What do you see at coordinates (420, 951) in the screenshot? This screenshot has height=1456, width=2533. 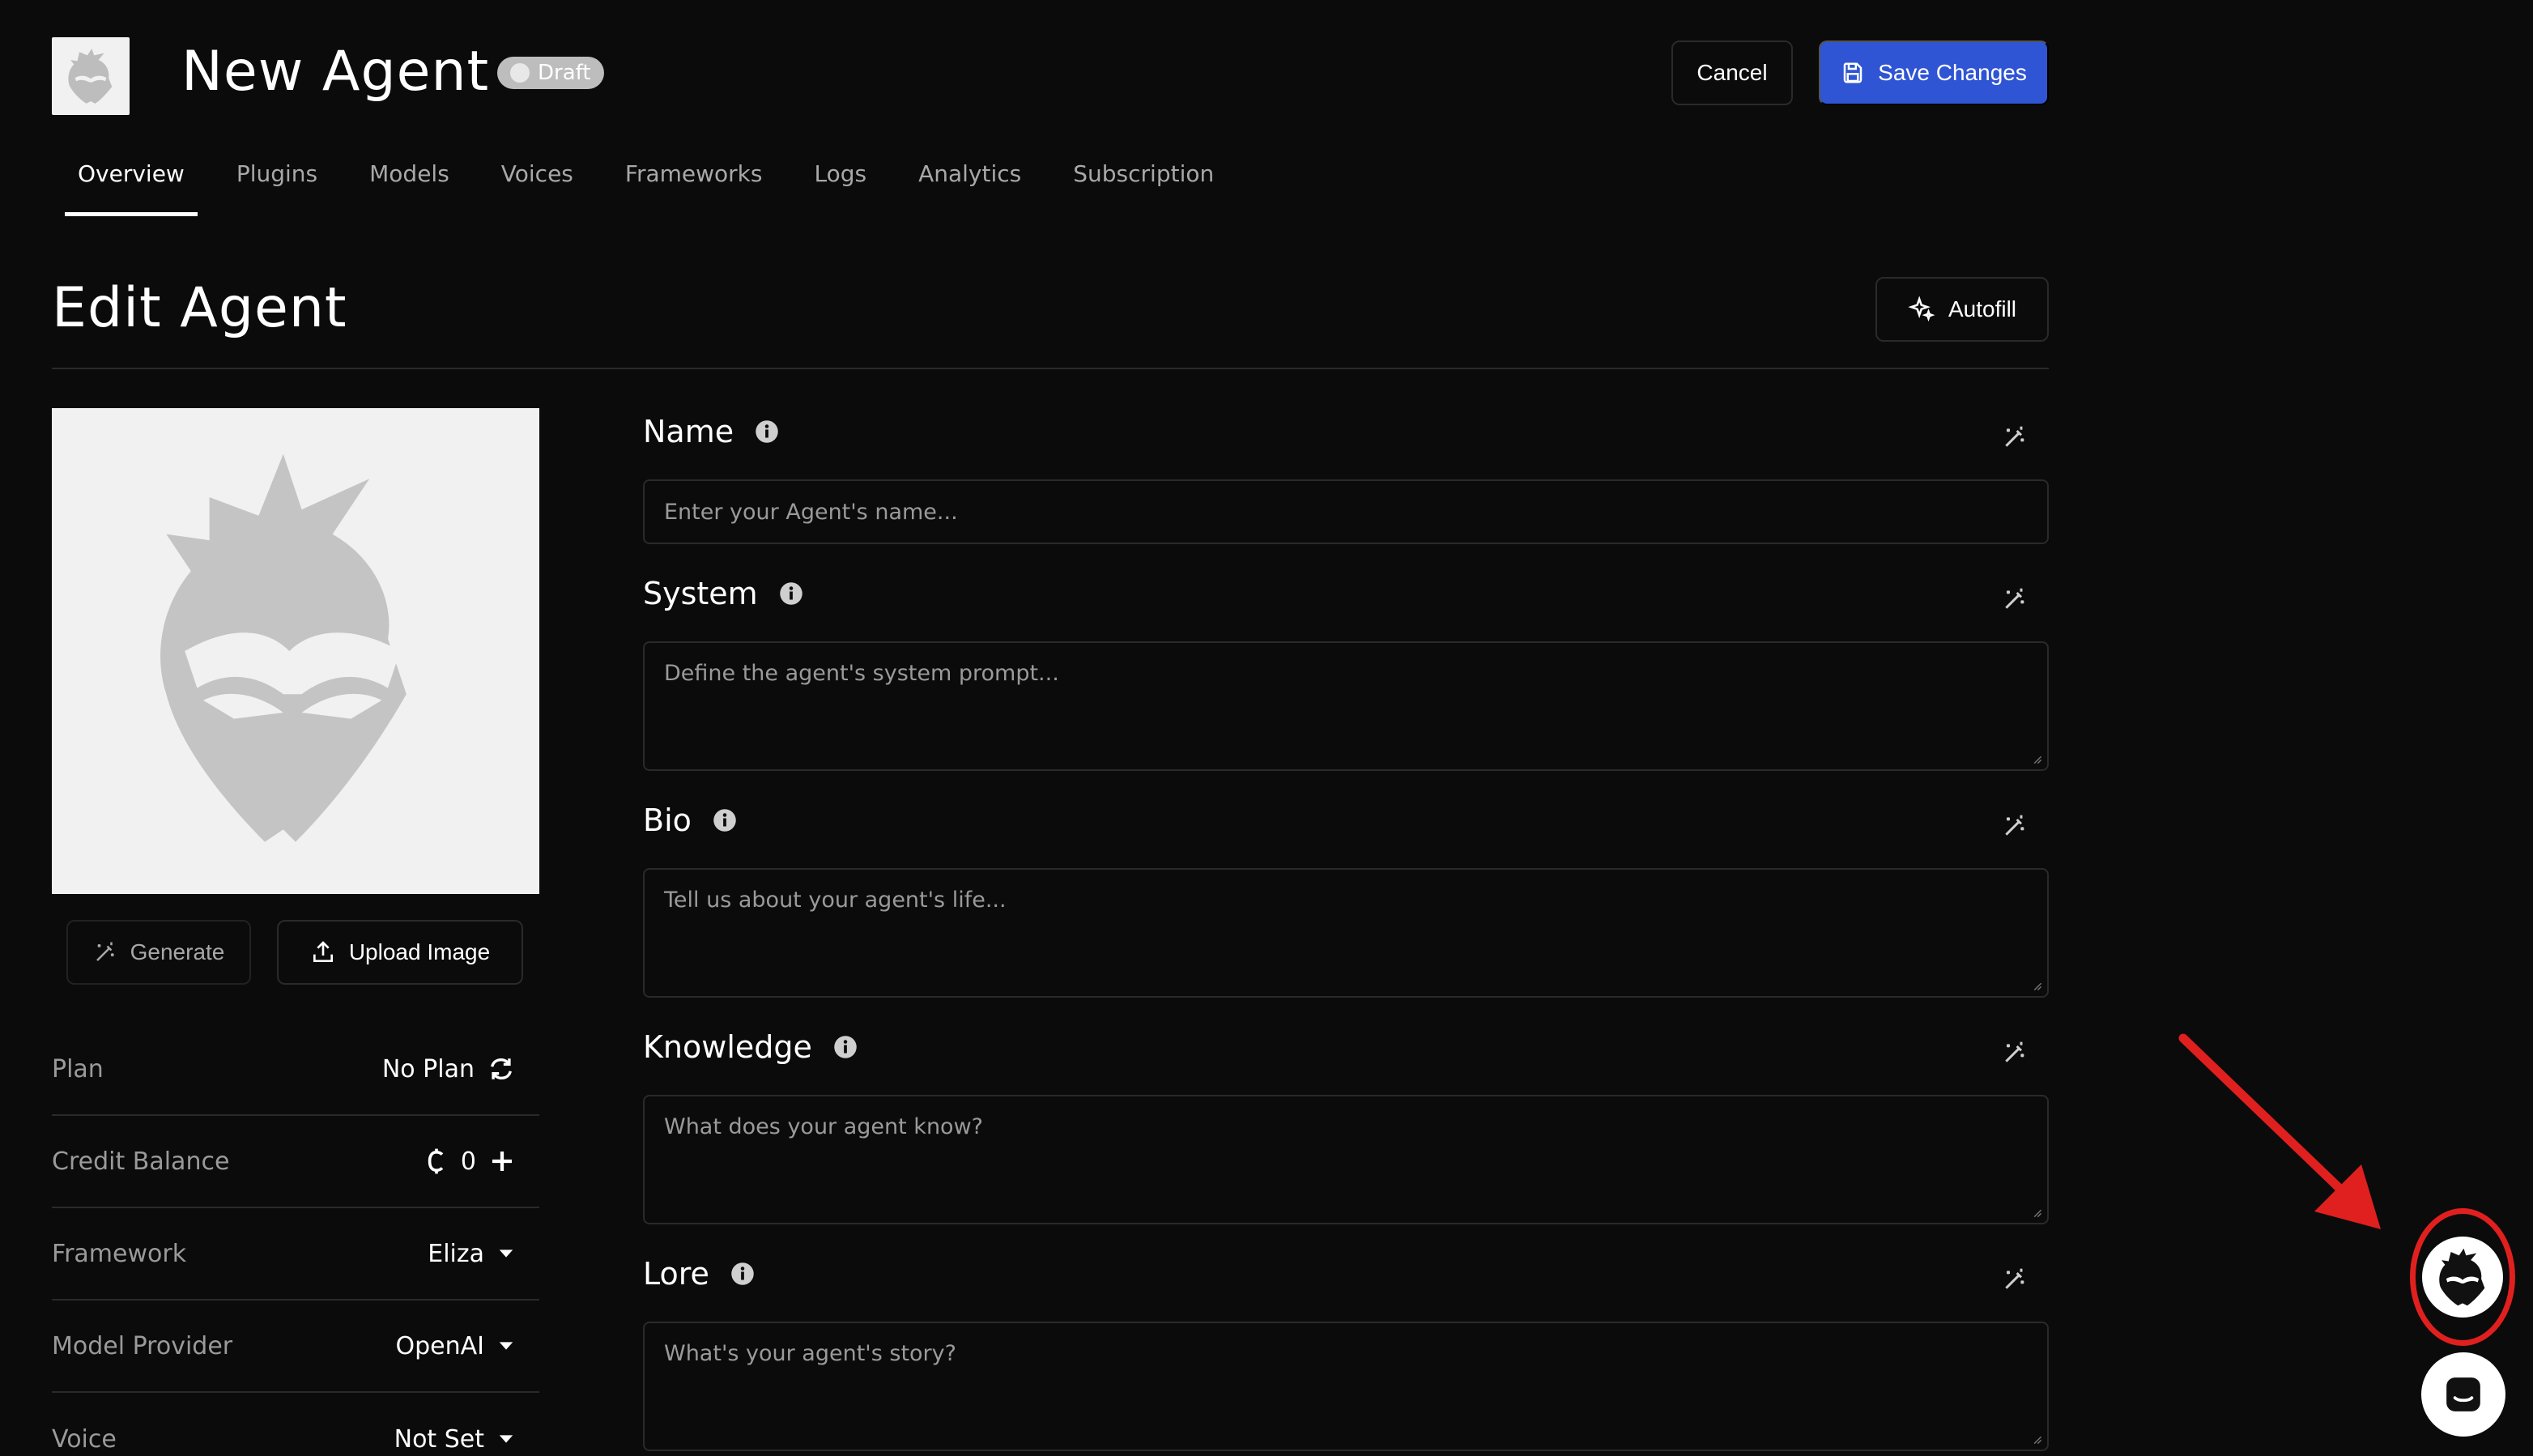 I see `upload-button-label: Upload Image` at bounding box center [420, 951].